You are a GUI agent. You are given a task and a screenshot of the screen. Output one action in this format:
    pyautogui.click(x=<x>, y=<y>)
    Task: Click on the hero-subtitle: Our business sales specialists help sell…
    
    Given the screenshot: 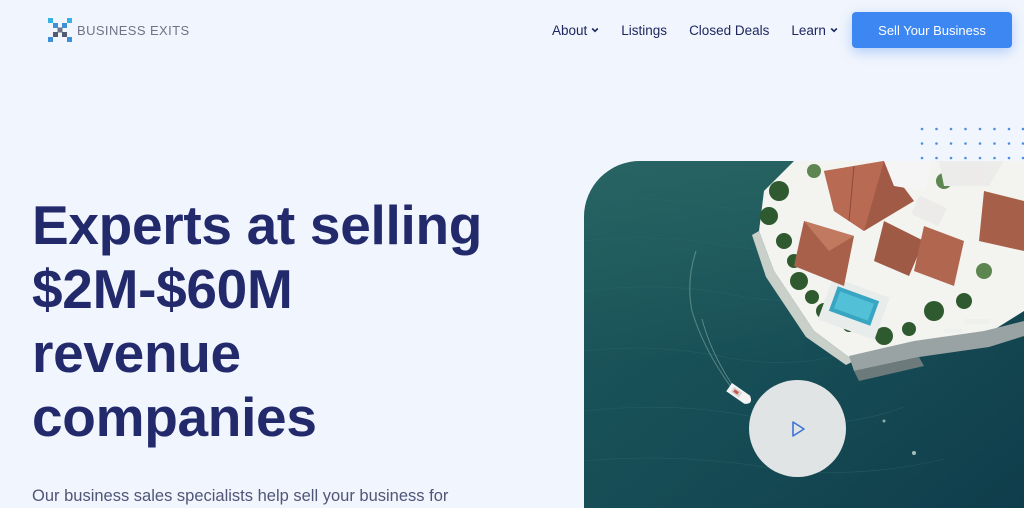 What is the action you would take?
    pyautogui.click(x=240, y=496)
    